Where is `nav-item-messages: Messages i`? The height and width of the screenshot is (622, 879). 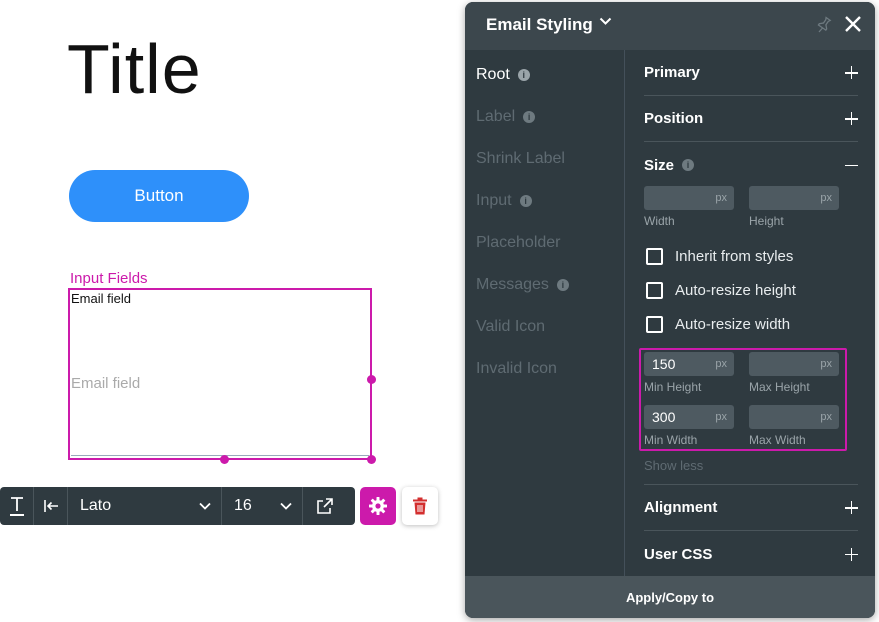 nav-item-messages: Messages i is located at coordinates (522, 285).